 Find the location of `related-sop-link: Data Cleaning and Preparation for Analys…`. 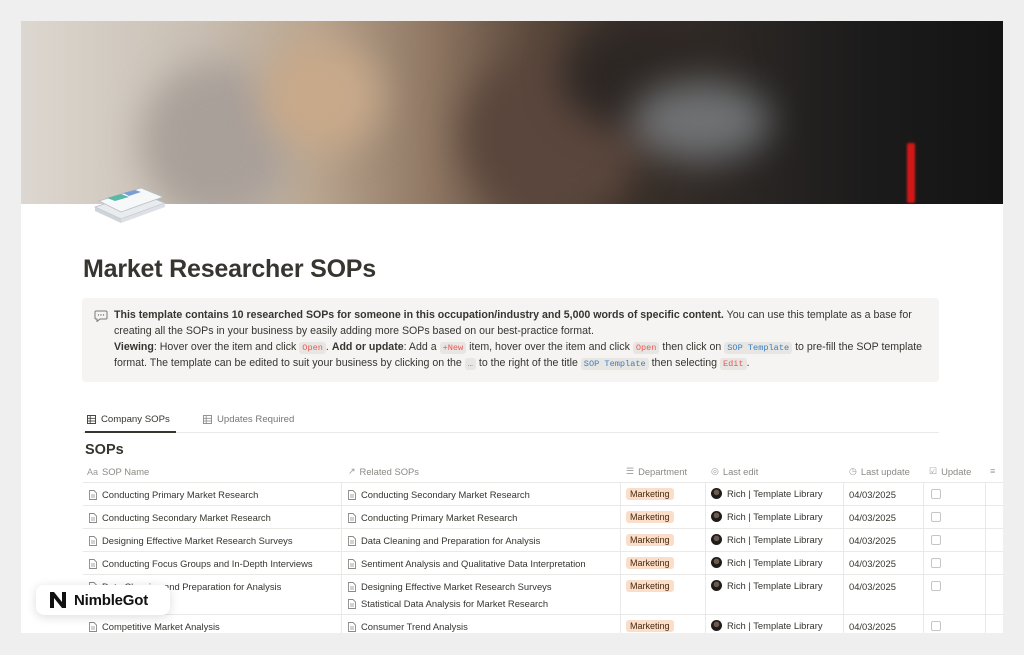

related-sop-link: Data Cleaning and Preparation for Analys… is located at coordinates (444, 540).